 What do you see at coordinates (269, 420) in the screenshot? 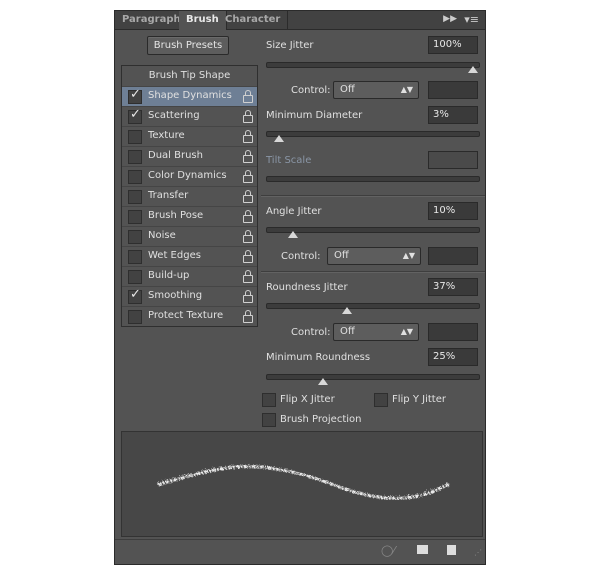
I see `brush-projection-checkbox` at bounding box center [269, 420].